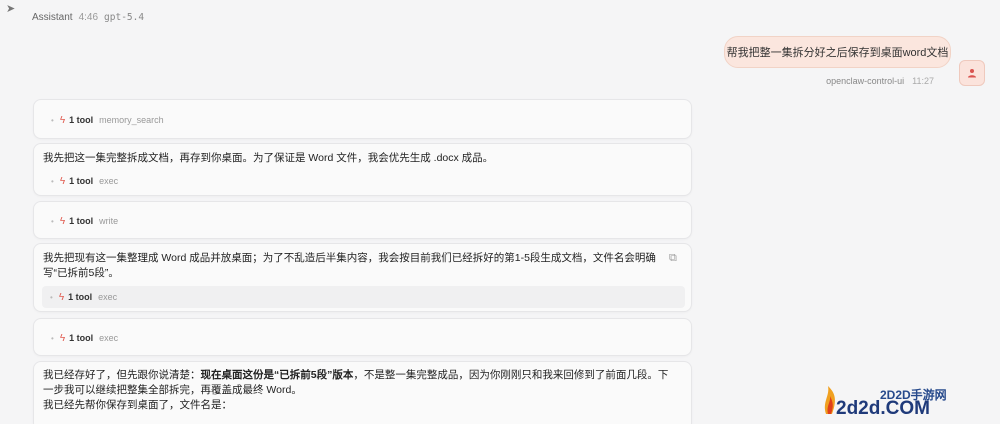 Image resolution: width=1000 pixels, height=424 pixels. I want to click on tool-call-card: • ϟ 1 tool exec, so click(362, 337).